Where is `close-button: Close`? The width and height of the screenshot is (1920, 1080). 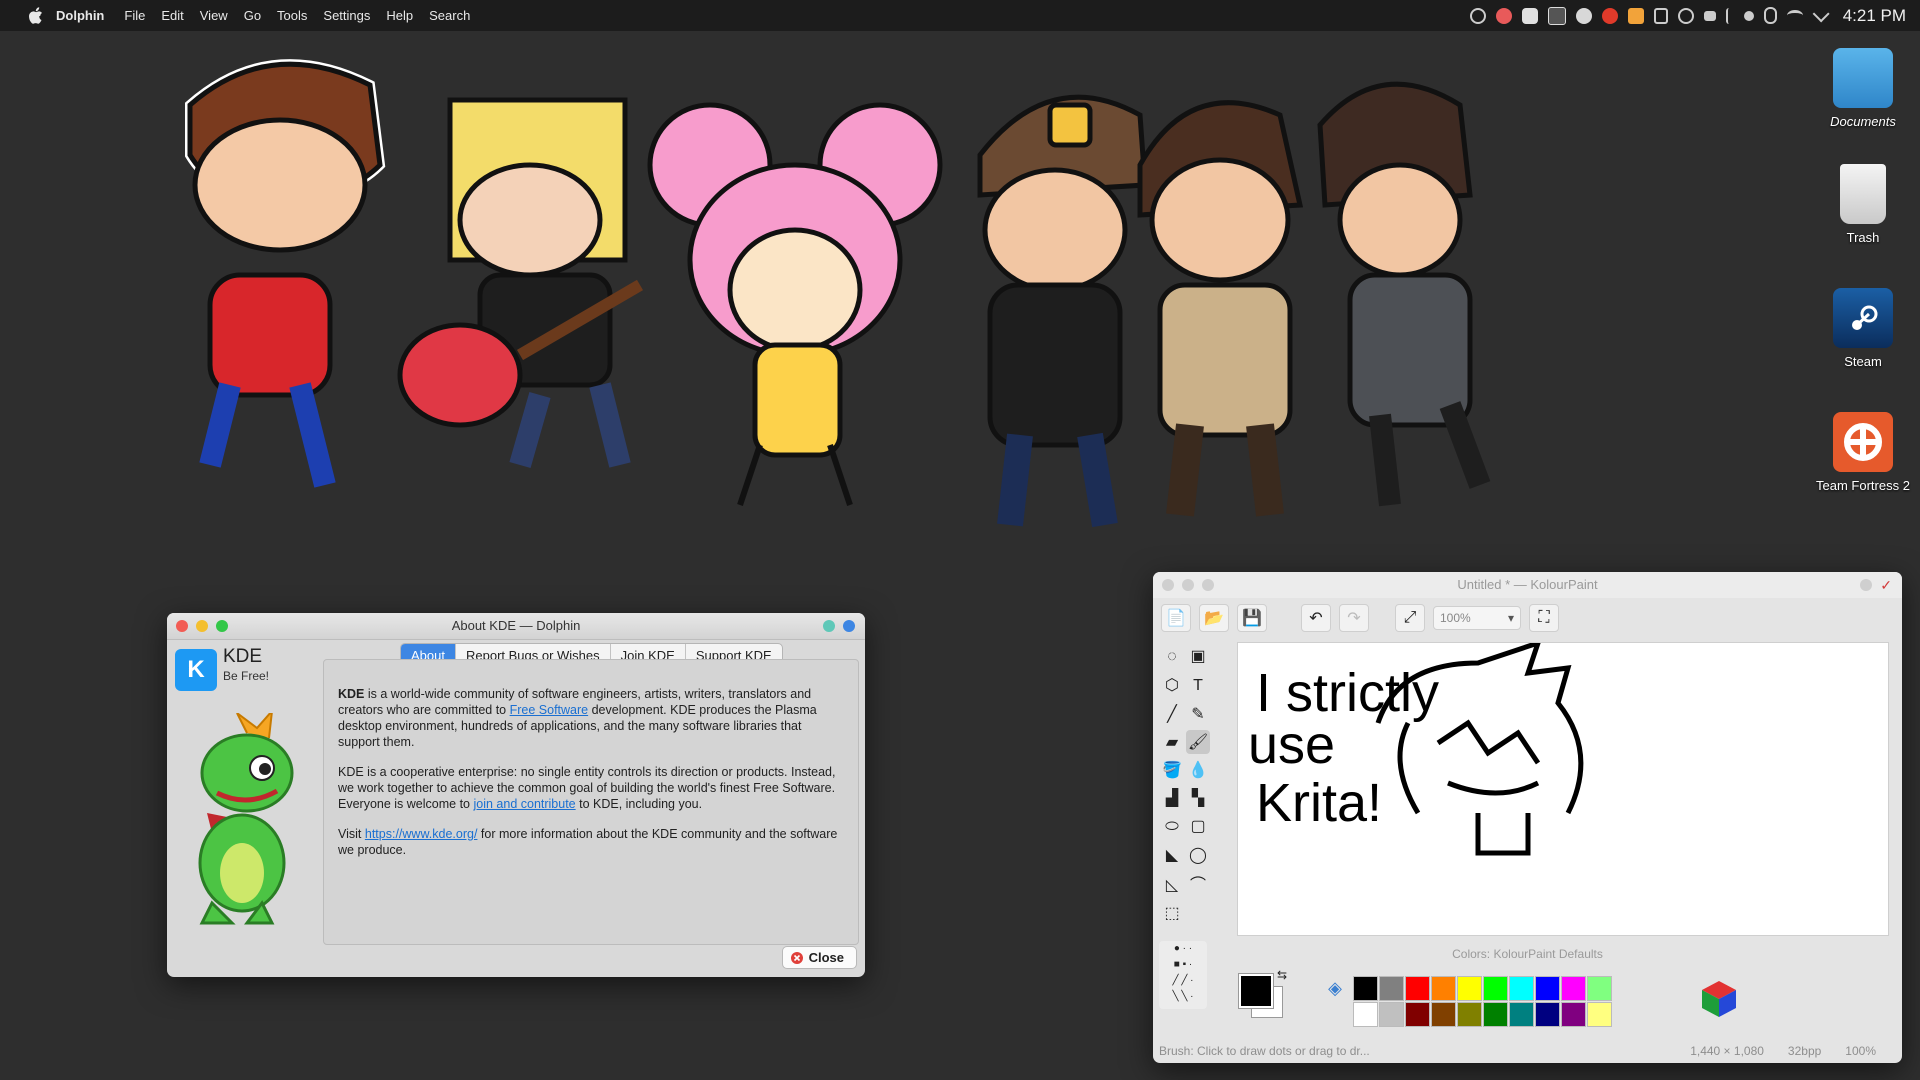 close-button: Close is located at coordinates (819, 957).